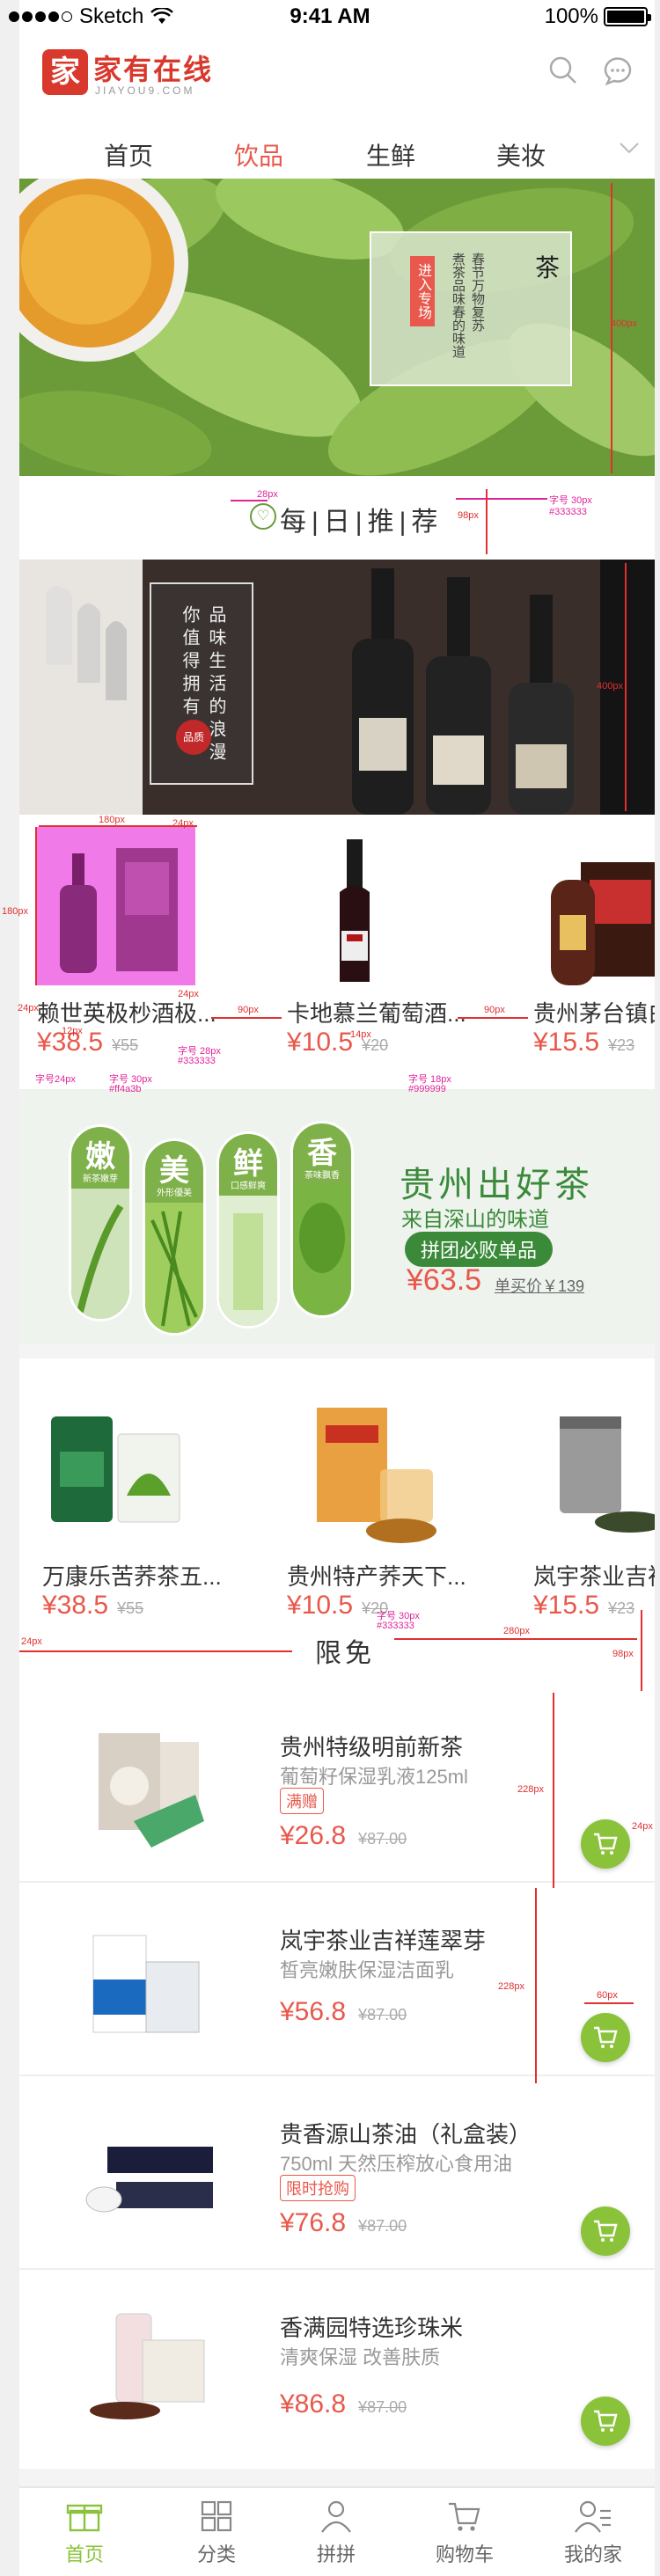  I want to click on measure-label: 28px, so click(267, 494).